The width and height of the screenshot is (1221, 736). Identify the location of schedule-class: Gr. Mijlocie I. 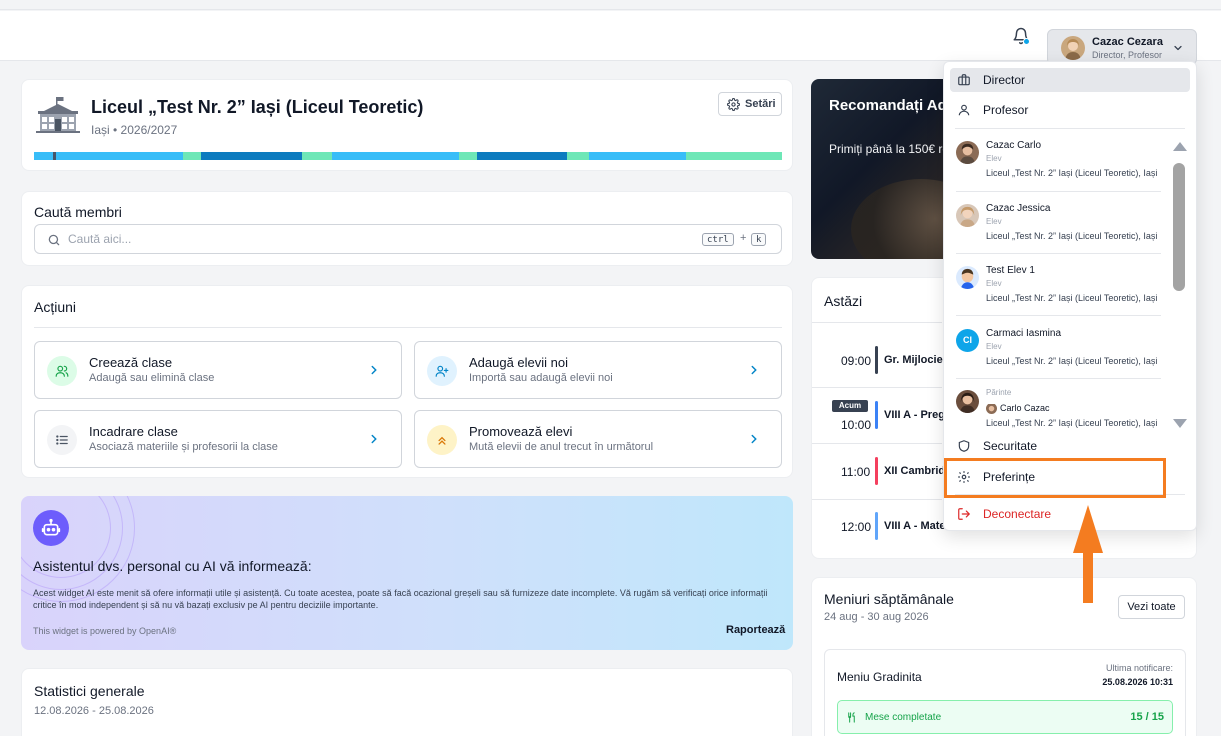
(916, 360).